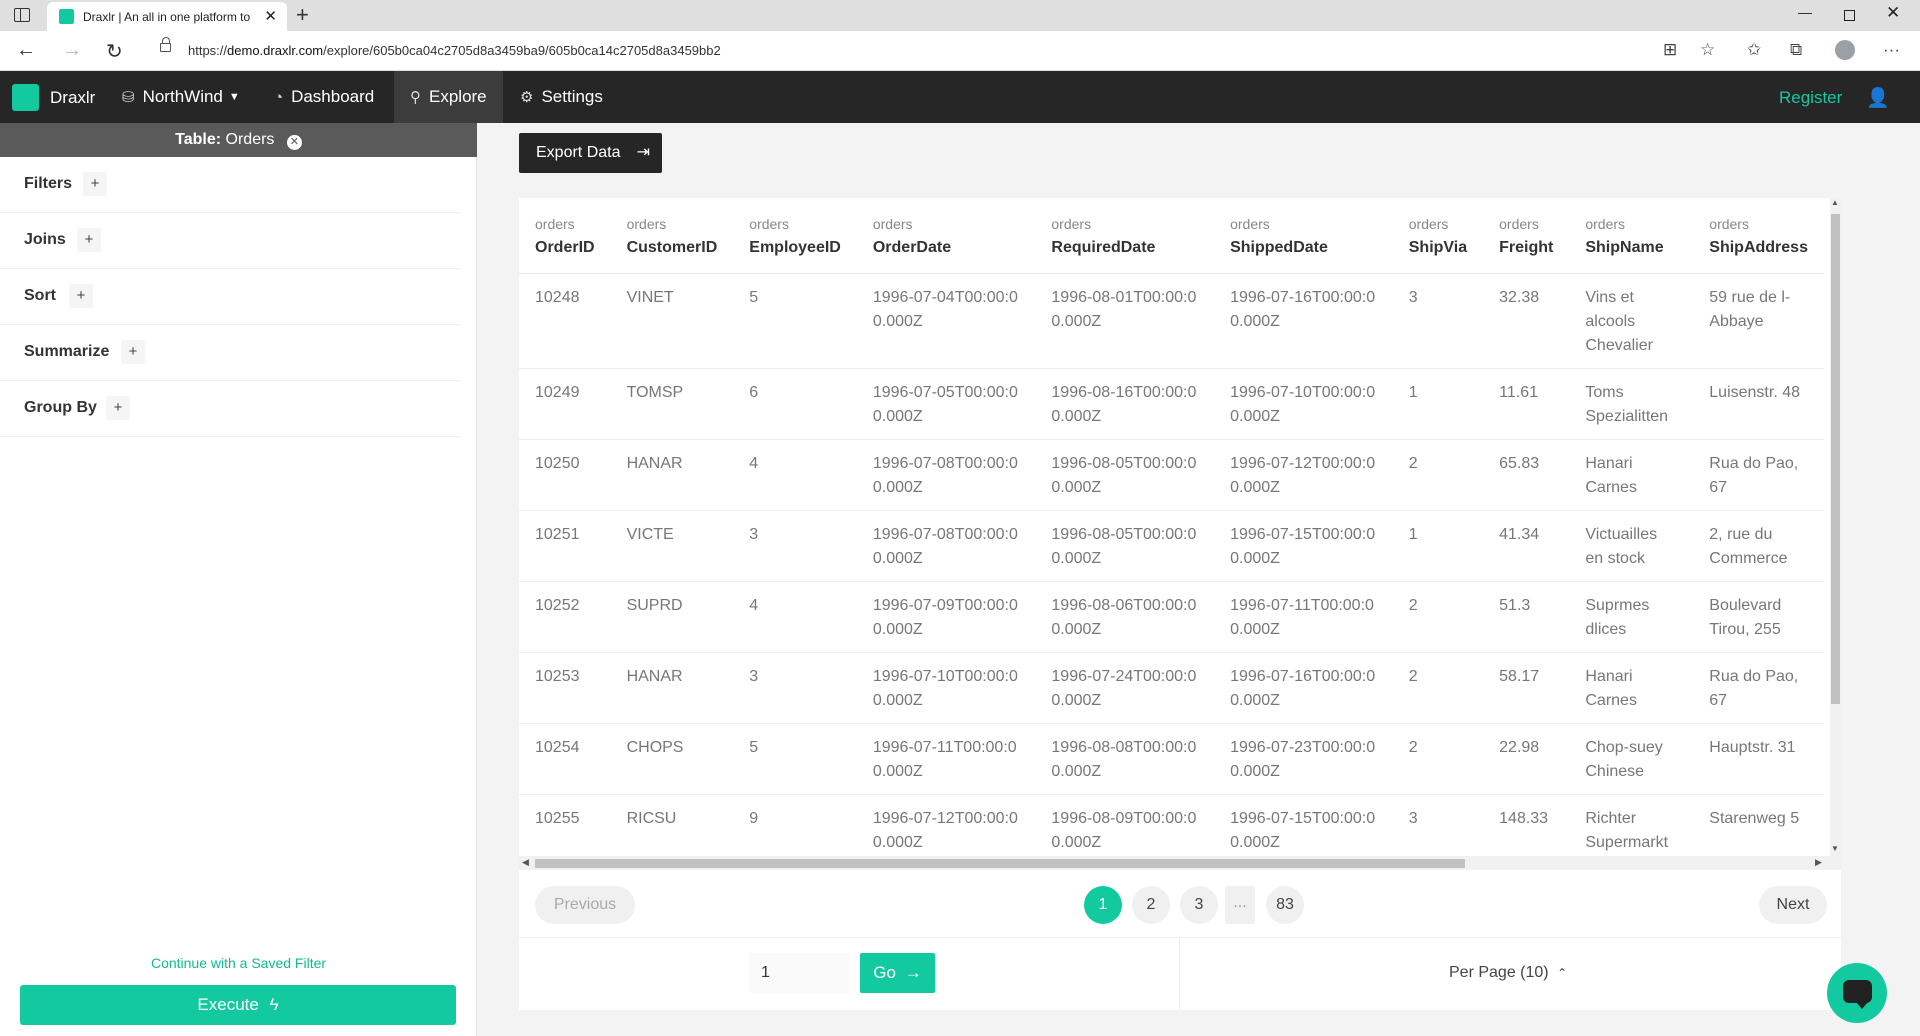  What do you see at coordinates (1303, 546) in the screenshot?
I see `table-cell: 1996-07-15T00:00:00.000Z` at bounding box center [1303, 546].